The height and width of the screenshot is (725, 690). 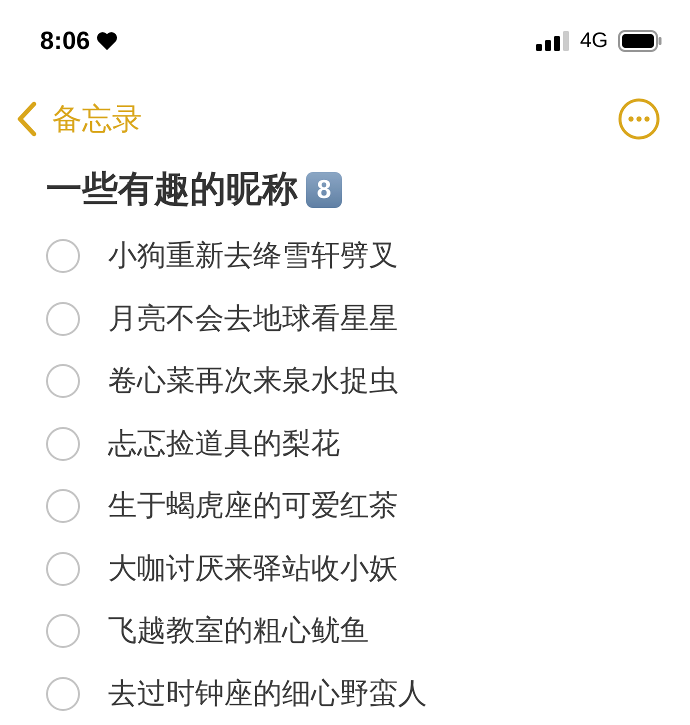 I want to click on battery-icon, so click(x=640, y=41).